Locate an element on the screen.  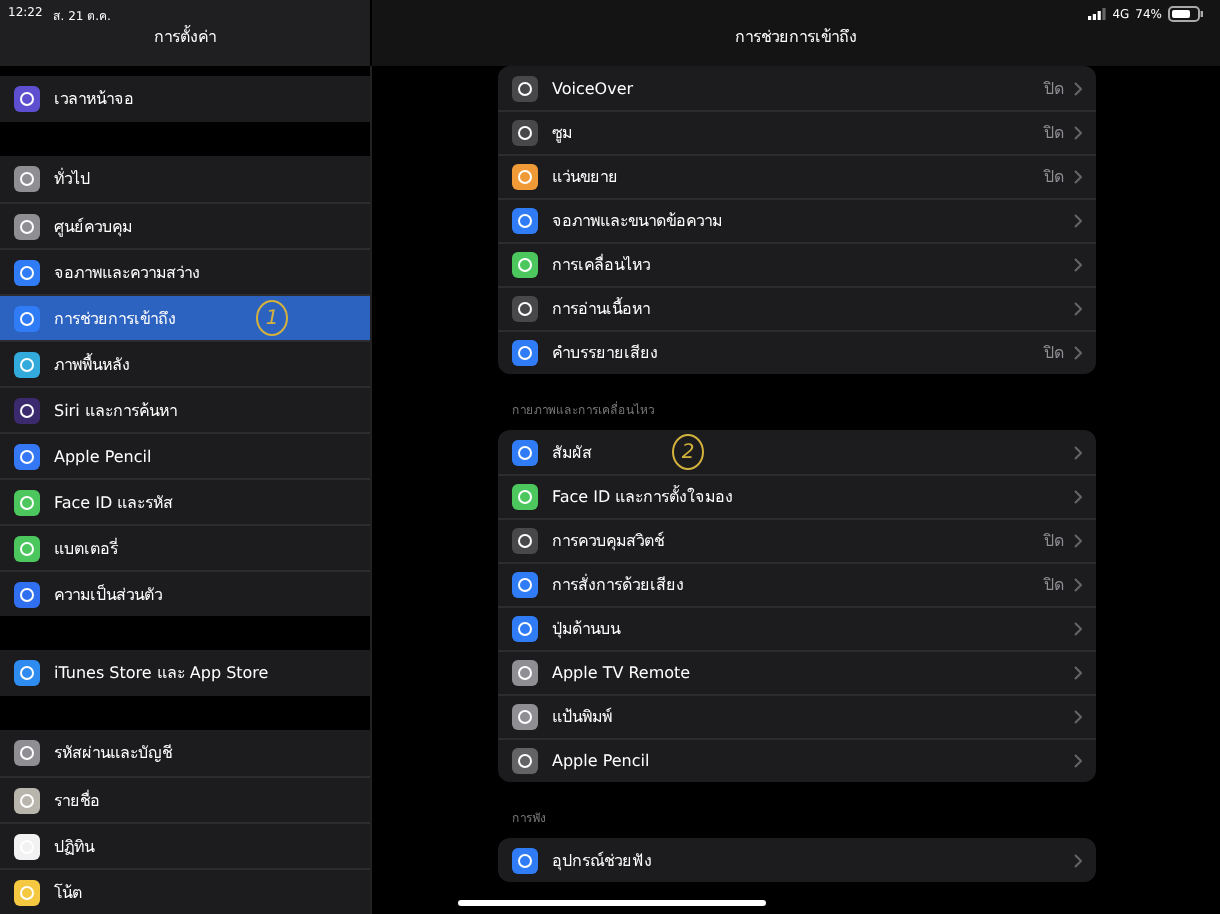
settings-row: VoiceOver ปิด is located at coordinates (797, 88).